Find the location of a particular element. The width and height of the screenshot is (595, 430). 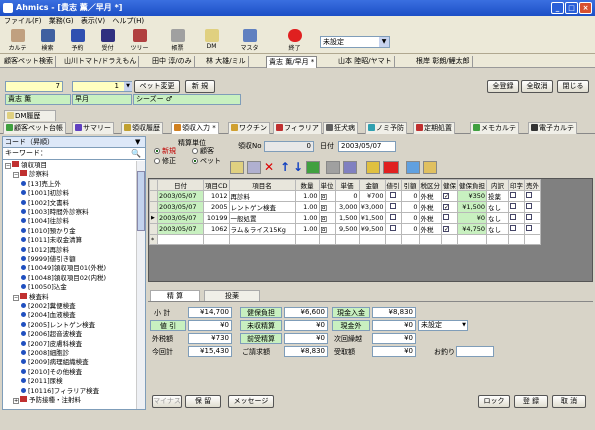

expand-icon: + is located at coordinates (16, 401).